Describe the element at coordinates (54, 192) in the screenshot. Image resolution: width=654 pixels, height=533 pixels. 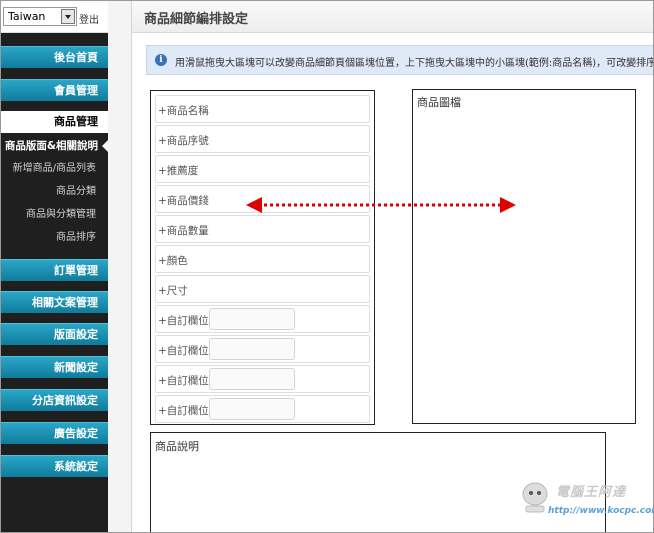
I see `sub-item-categories: 商品分類` at that location.